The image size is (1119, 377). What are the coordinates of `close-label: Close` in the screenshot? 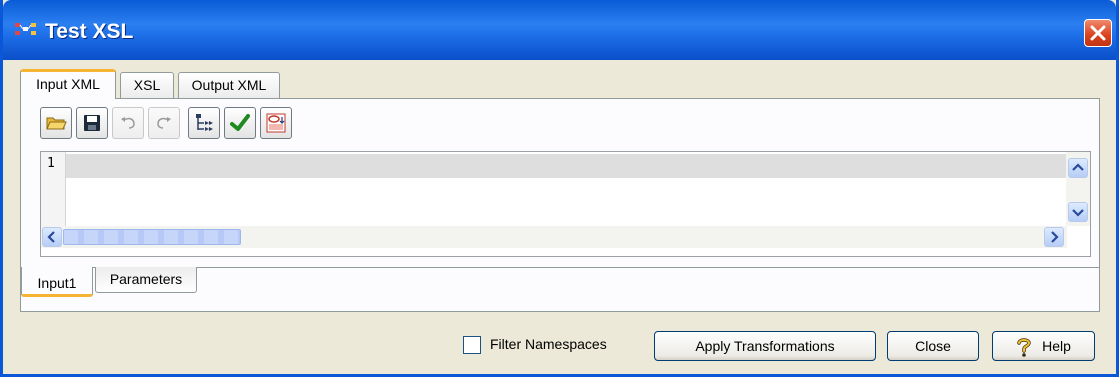 It's located at (933, 346).